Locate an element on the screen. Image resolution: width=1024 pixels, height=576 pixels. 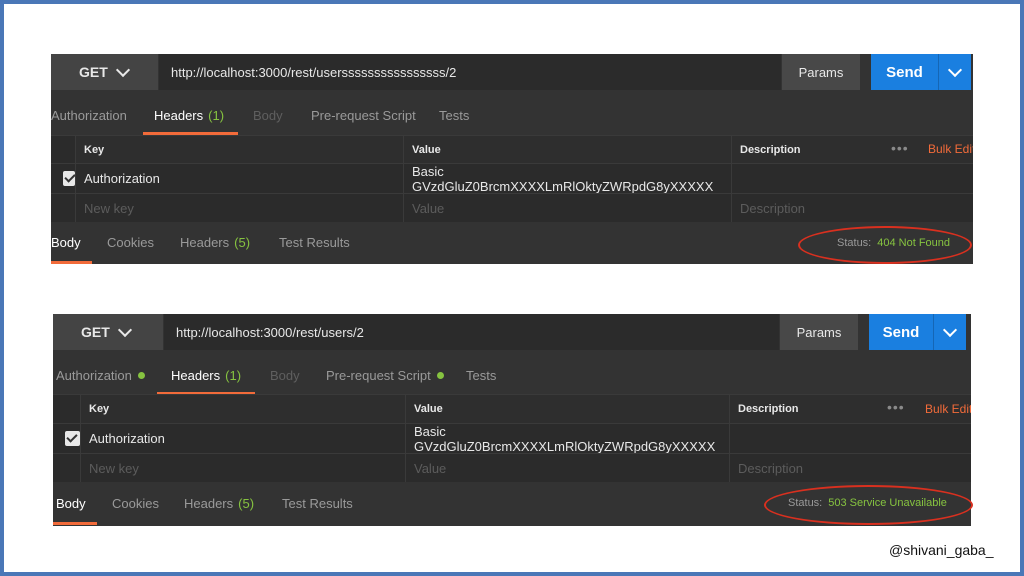
author-credit: @shivani_gaba_ is located at coordinates (941, 550).